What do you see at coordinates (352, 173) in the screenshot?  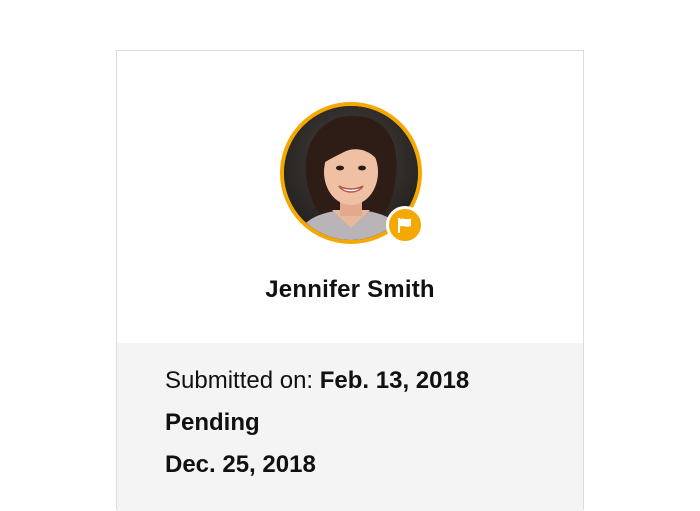 I see `avatar-container` at bounding box center [352, 173].